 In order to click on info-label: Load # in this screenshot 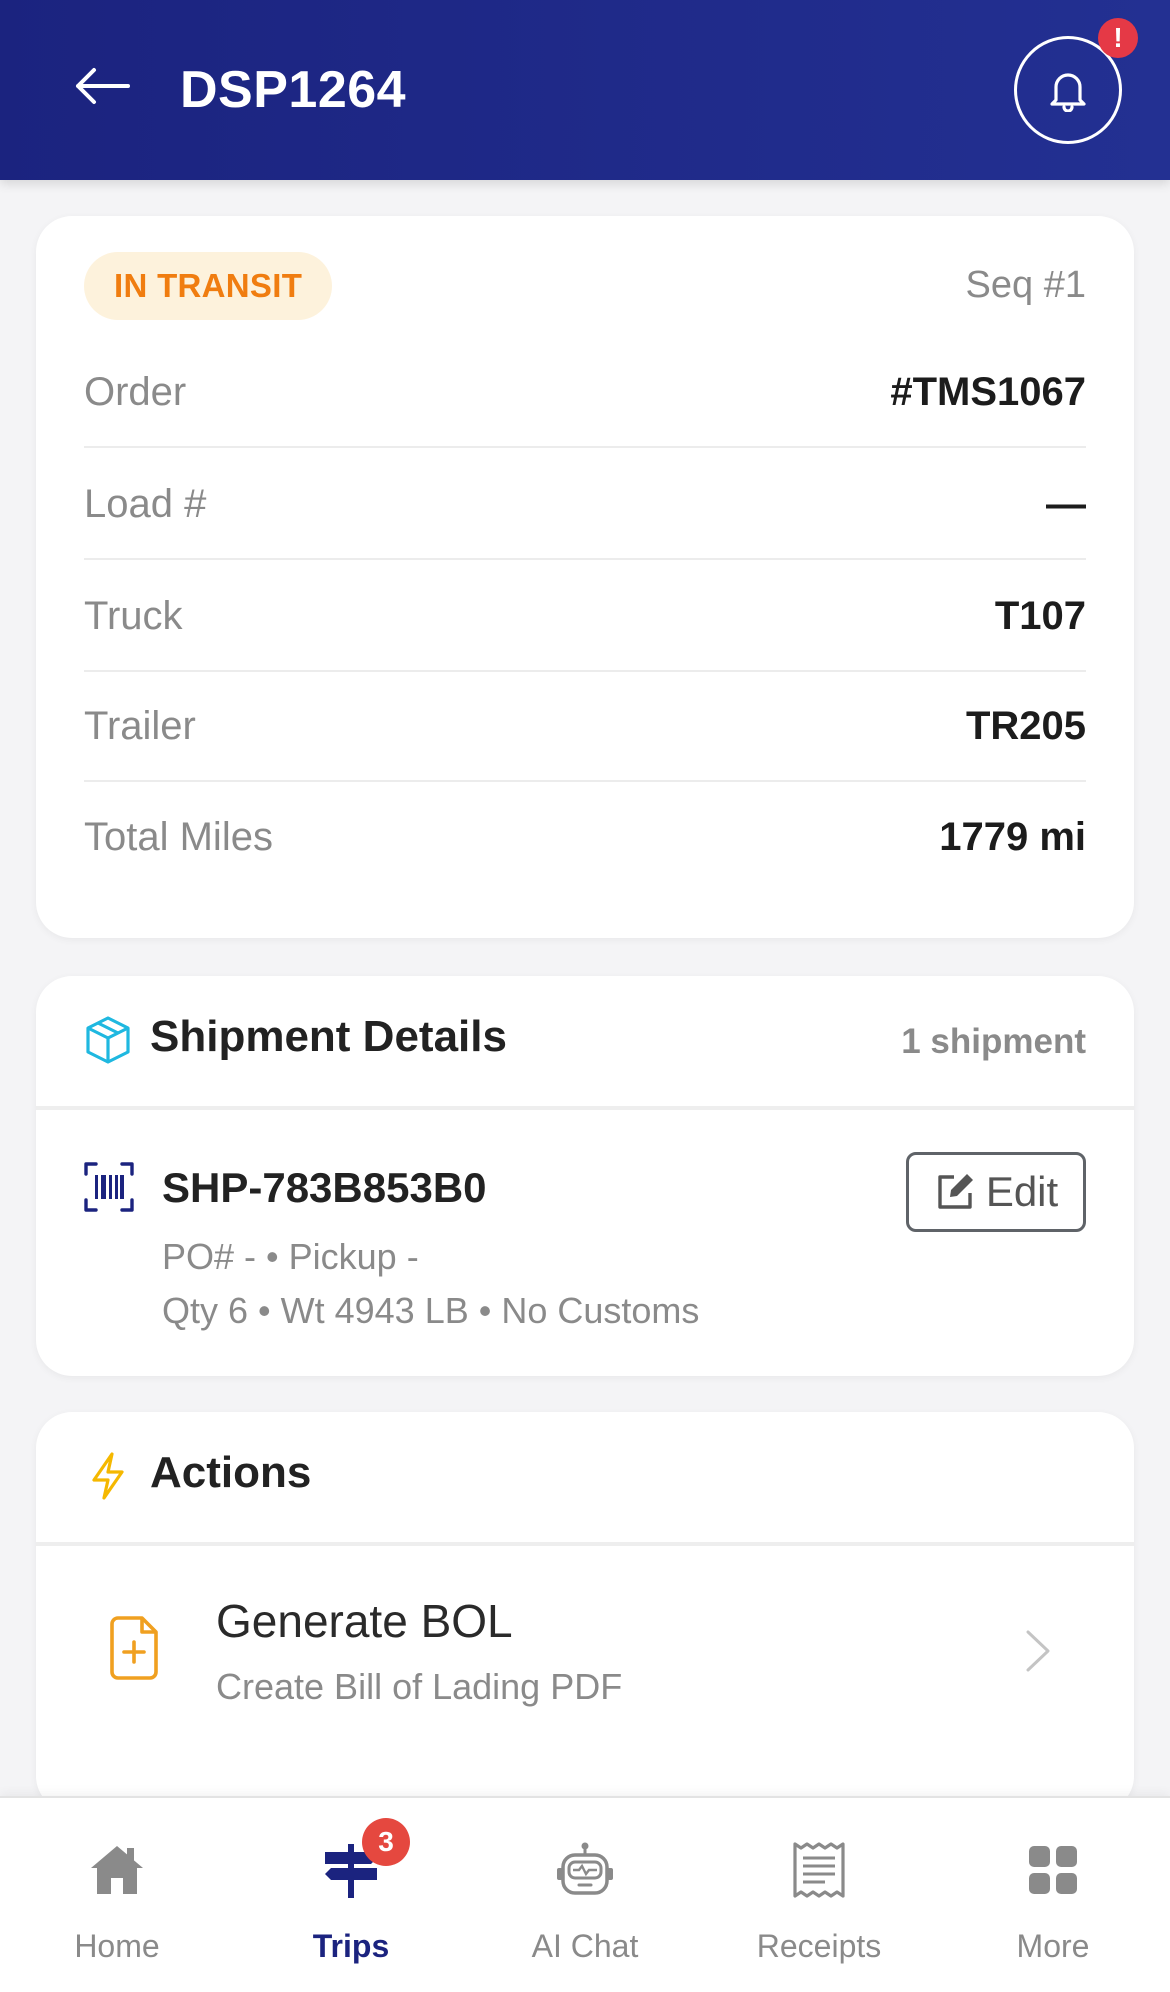, I will do `click(145, 503)`.